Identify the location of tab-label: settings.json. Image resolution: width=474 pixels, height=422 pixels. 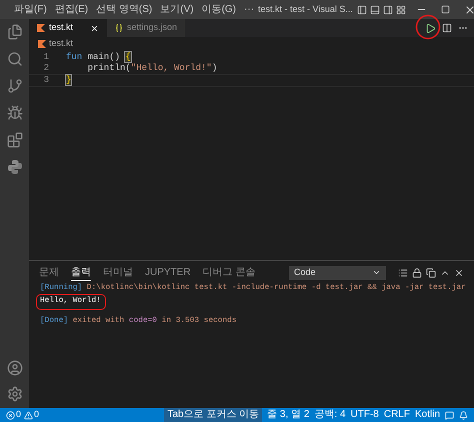
(151, 27).